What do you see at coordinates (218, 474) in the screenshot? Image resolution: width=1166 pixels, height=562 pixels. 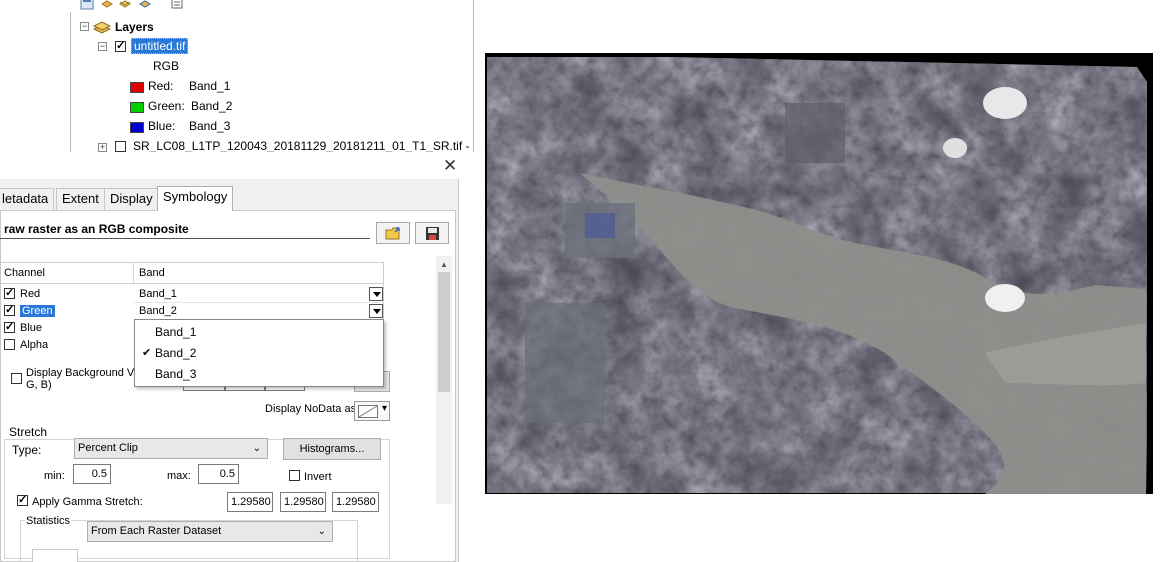 I see `max-field: 0.5` at bounding box center [218, 474].